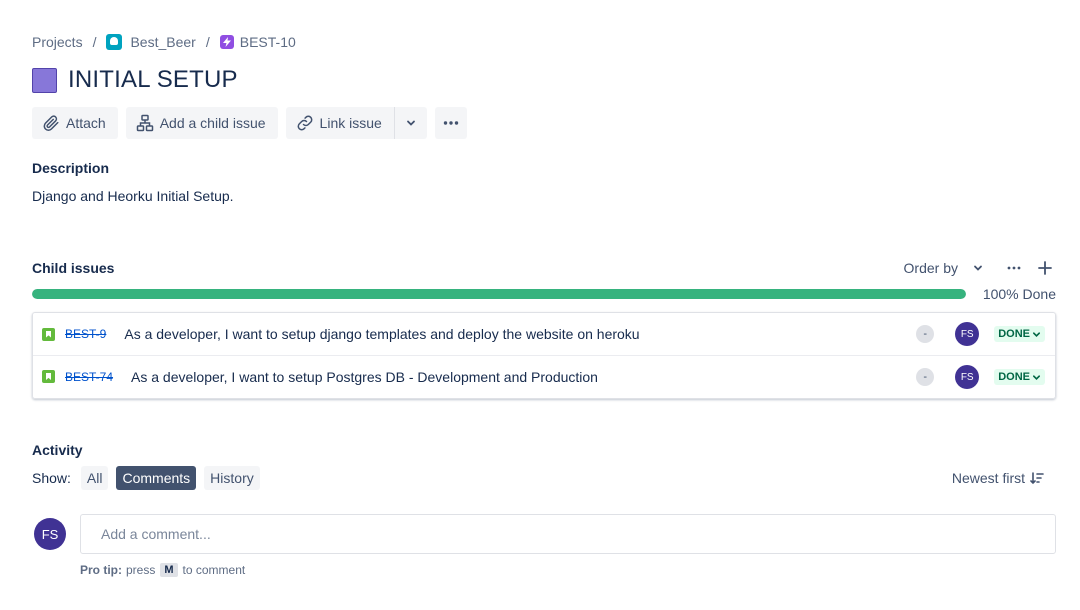 Image resolution: width=1080 pixels, height=610 pixels. I want to click on filter-history-button: History, so click(232, 478).